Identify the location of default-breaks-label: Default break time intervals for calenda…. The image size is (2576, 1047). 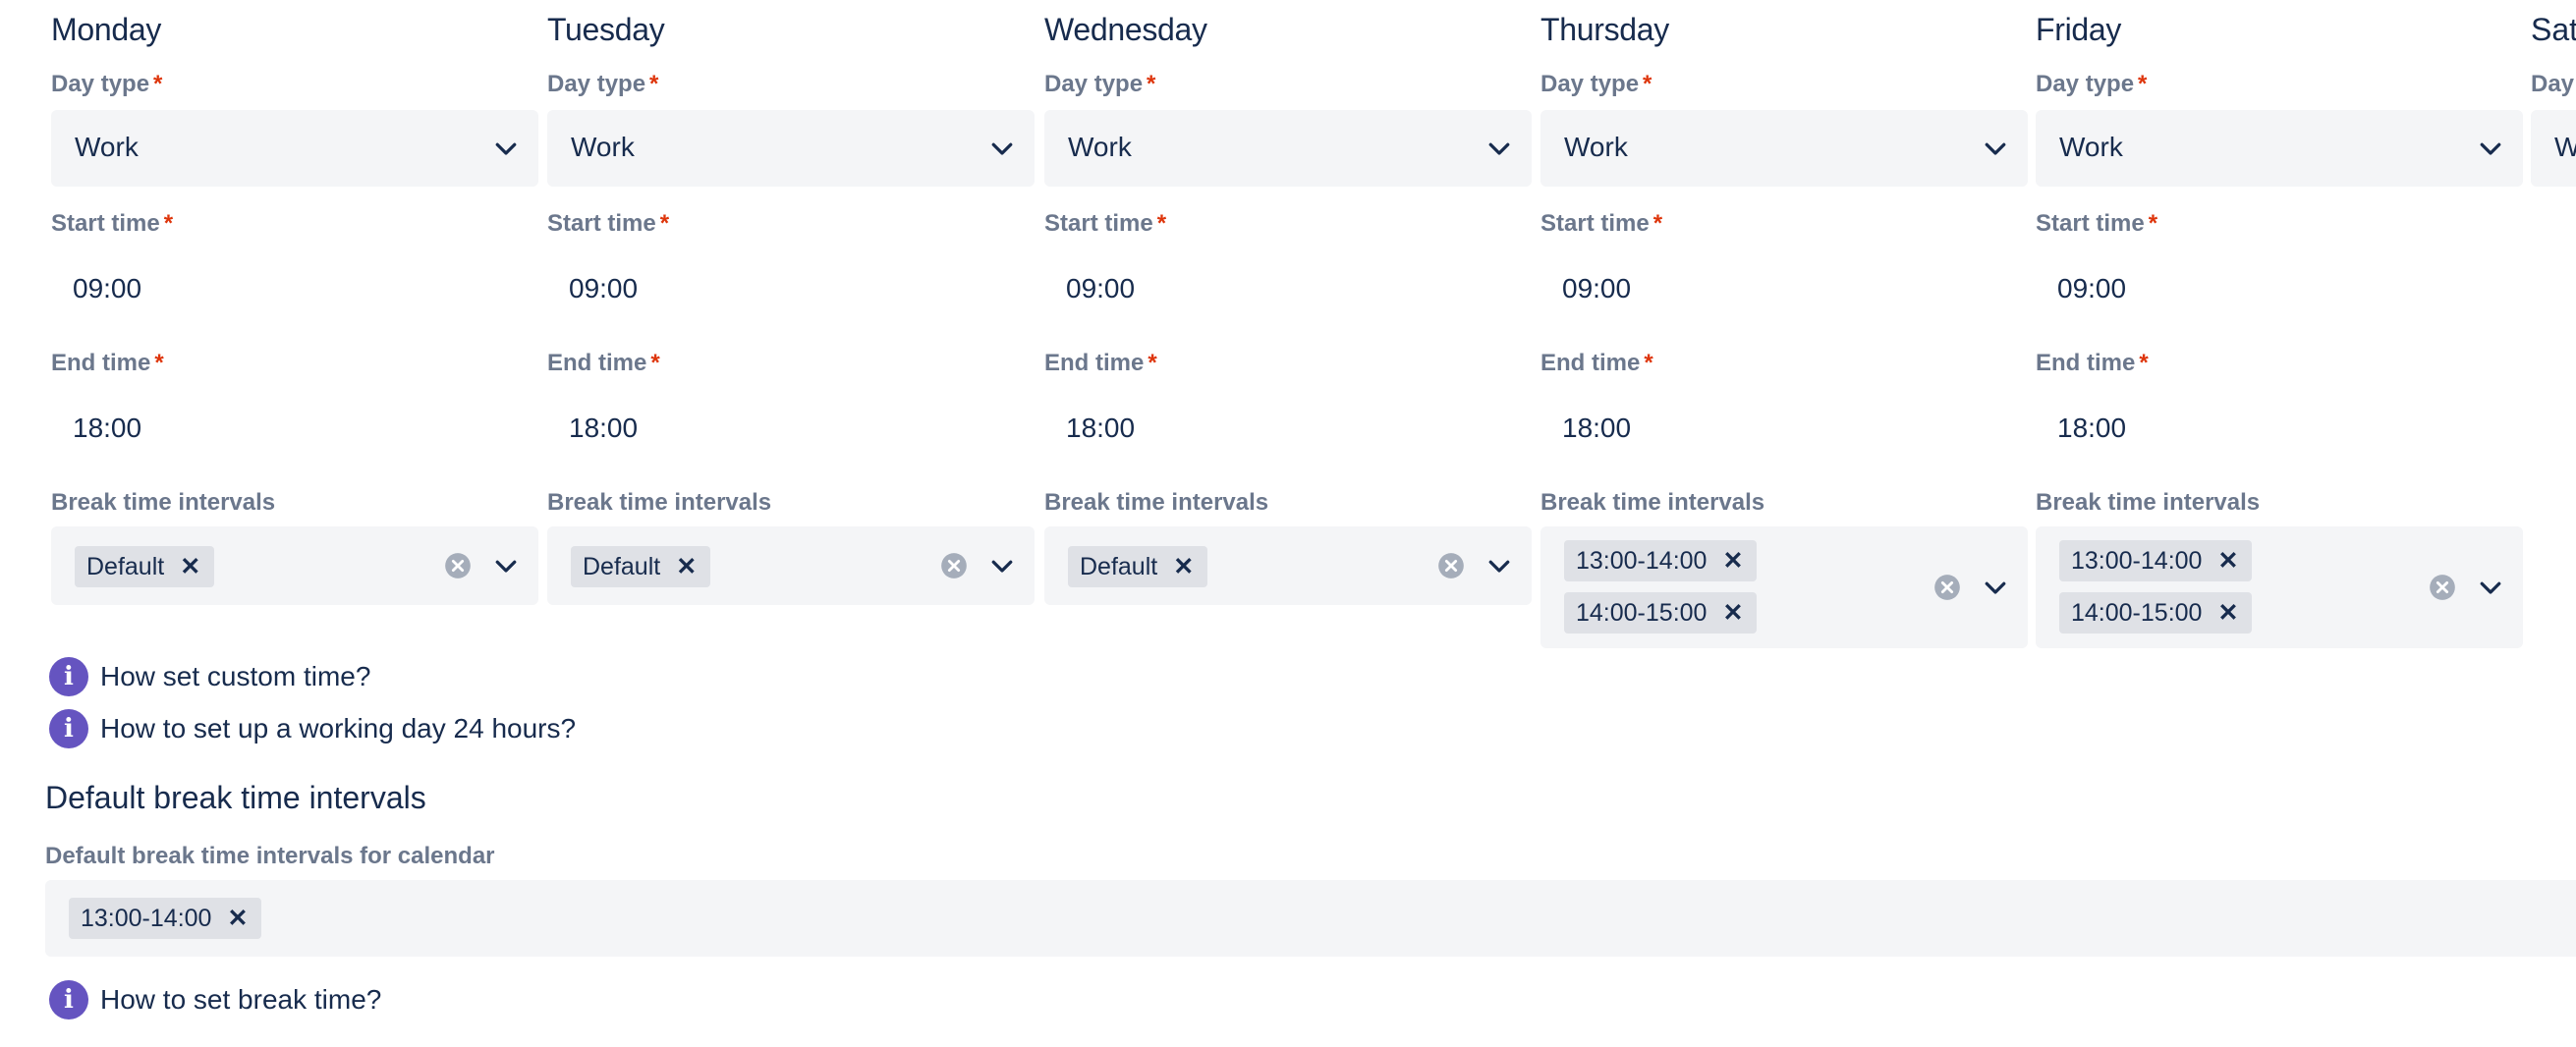
(270, 856).